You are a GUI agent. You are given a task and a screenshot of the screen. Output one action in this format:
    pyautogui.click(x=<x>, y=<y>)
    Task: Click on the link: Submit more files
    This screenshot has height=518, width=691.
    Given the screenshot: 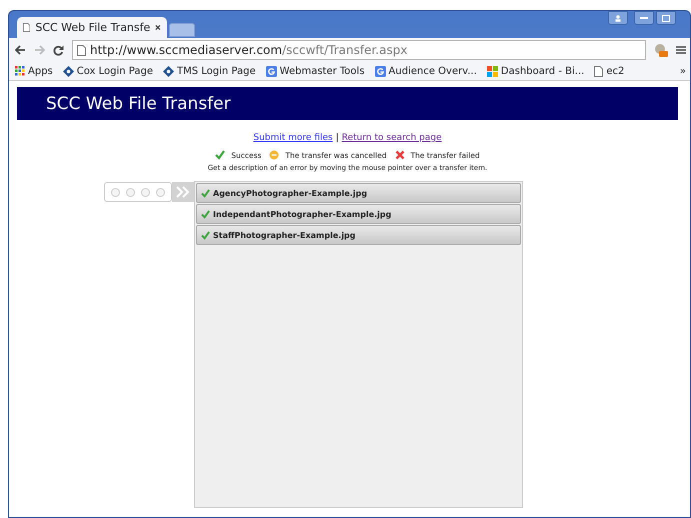 What is the action you would take?
    pyautogui.click(x=293, y=138)
    